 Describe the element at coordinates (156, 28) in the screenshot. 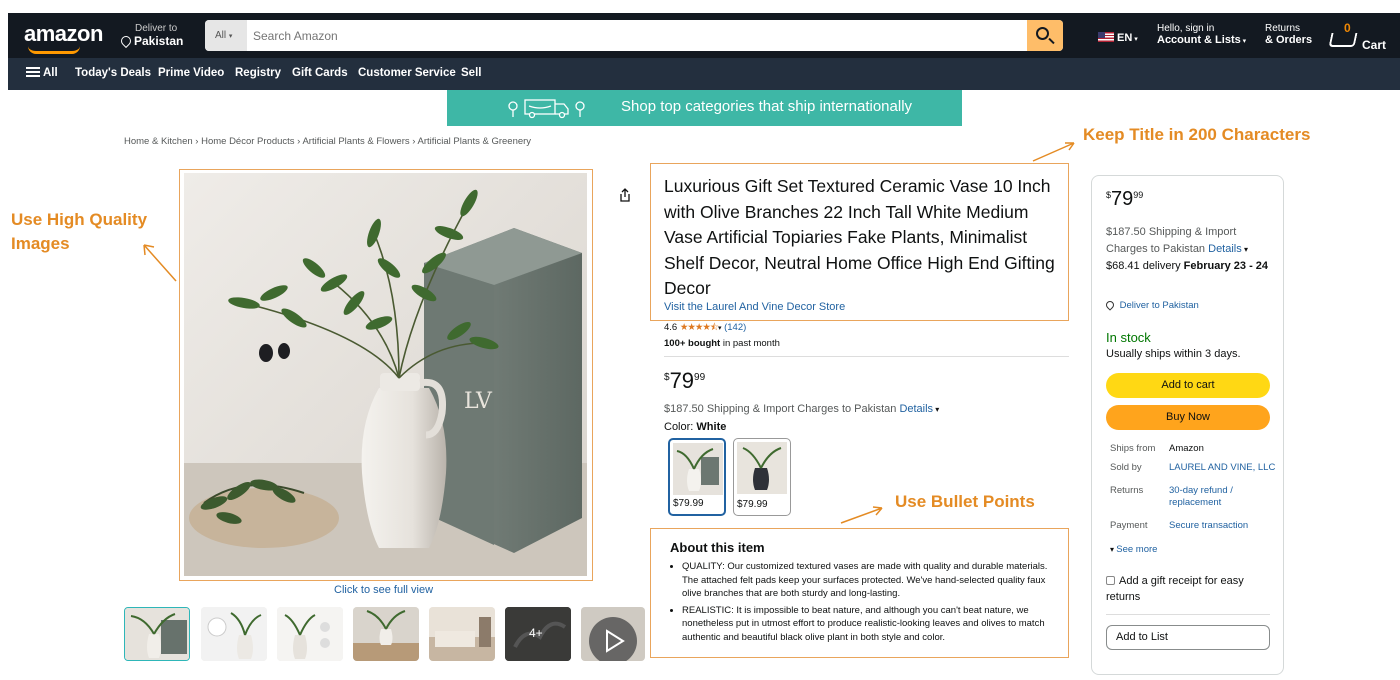

I see `deliver-to-label: Deliver to` at that location.